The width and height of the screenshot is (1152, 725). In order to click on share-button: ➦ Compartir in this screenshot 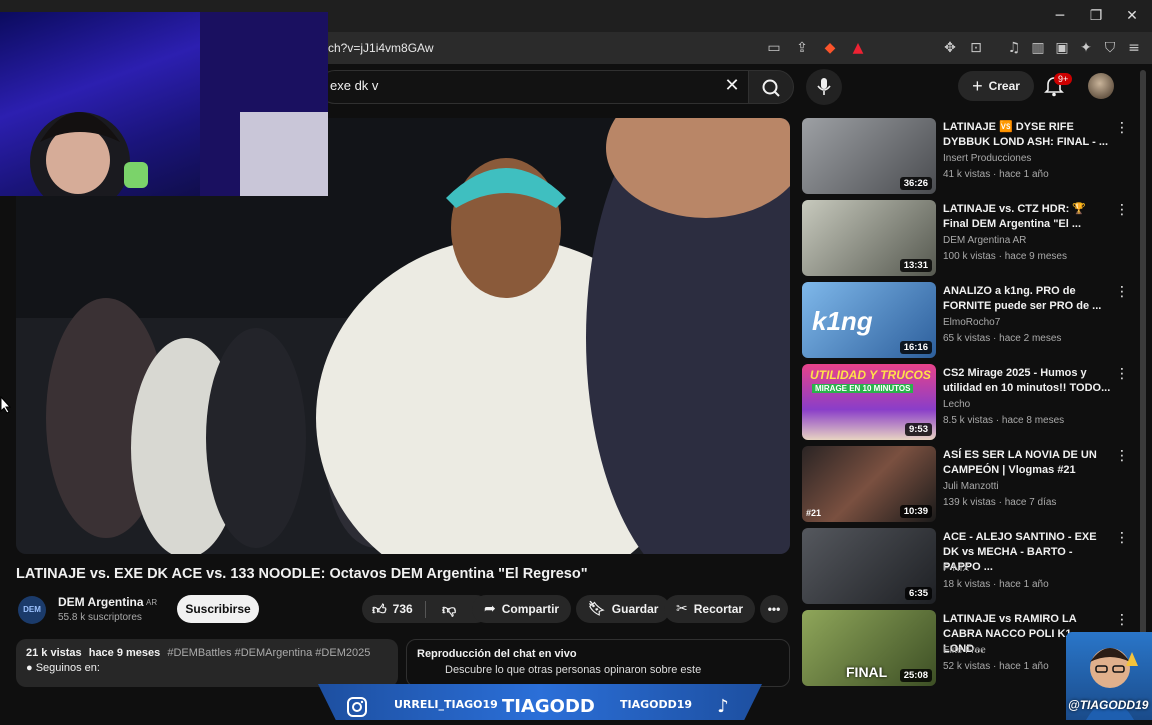, I will do `click(522, 609)`.